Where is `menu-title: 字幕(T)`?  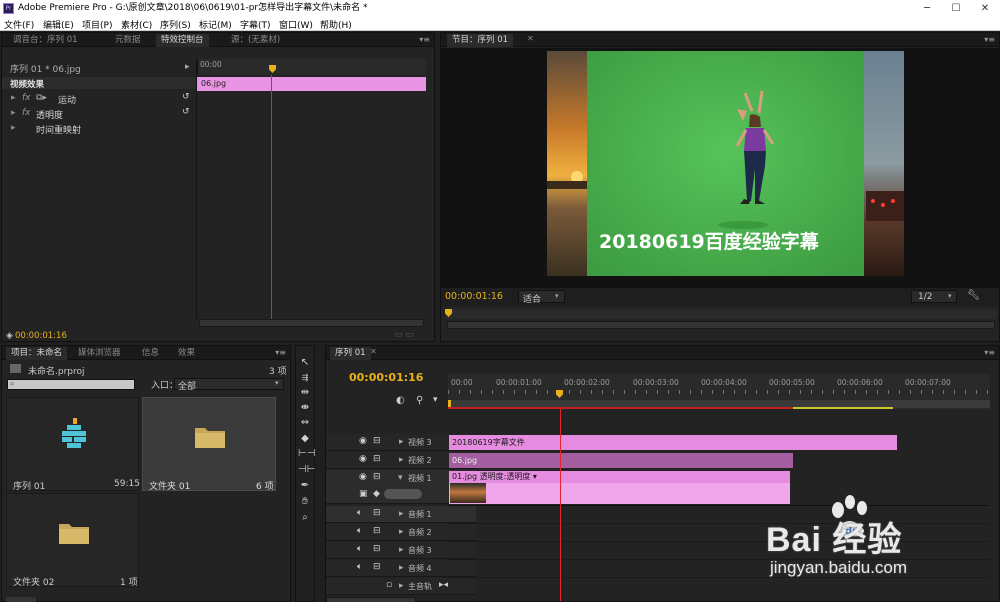
menu-title: 字幕(T) is located at coordinates (255, 24).